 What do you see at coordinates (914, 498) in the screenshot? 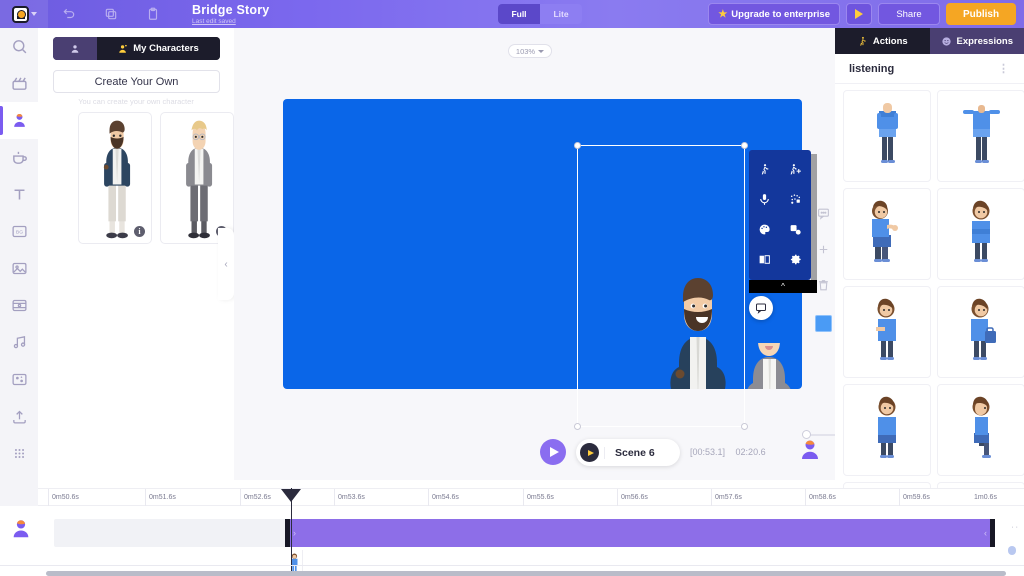
I see `timeline-tick: 0m59.6s` at bounding box center [914, 498].